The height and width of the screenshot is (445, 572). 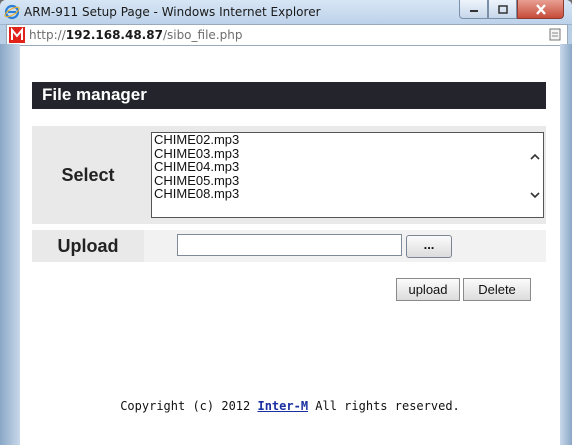 I want to click on minimize-icon, so click(x=473, y=11).